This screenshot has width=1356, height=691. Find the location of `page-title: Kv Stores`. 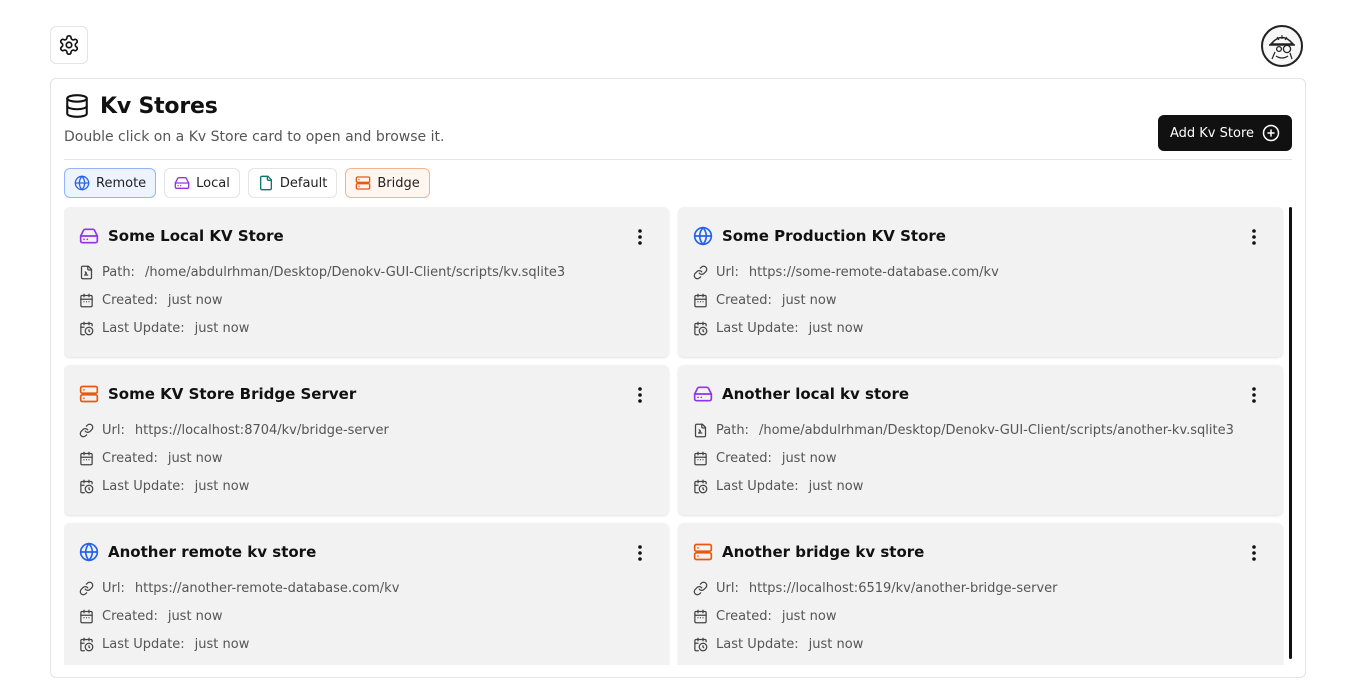

page-title: Kv Stores is located at coordinates (141, 106).